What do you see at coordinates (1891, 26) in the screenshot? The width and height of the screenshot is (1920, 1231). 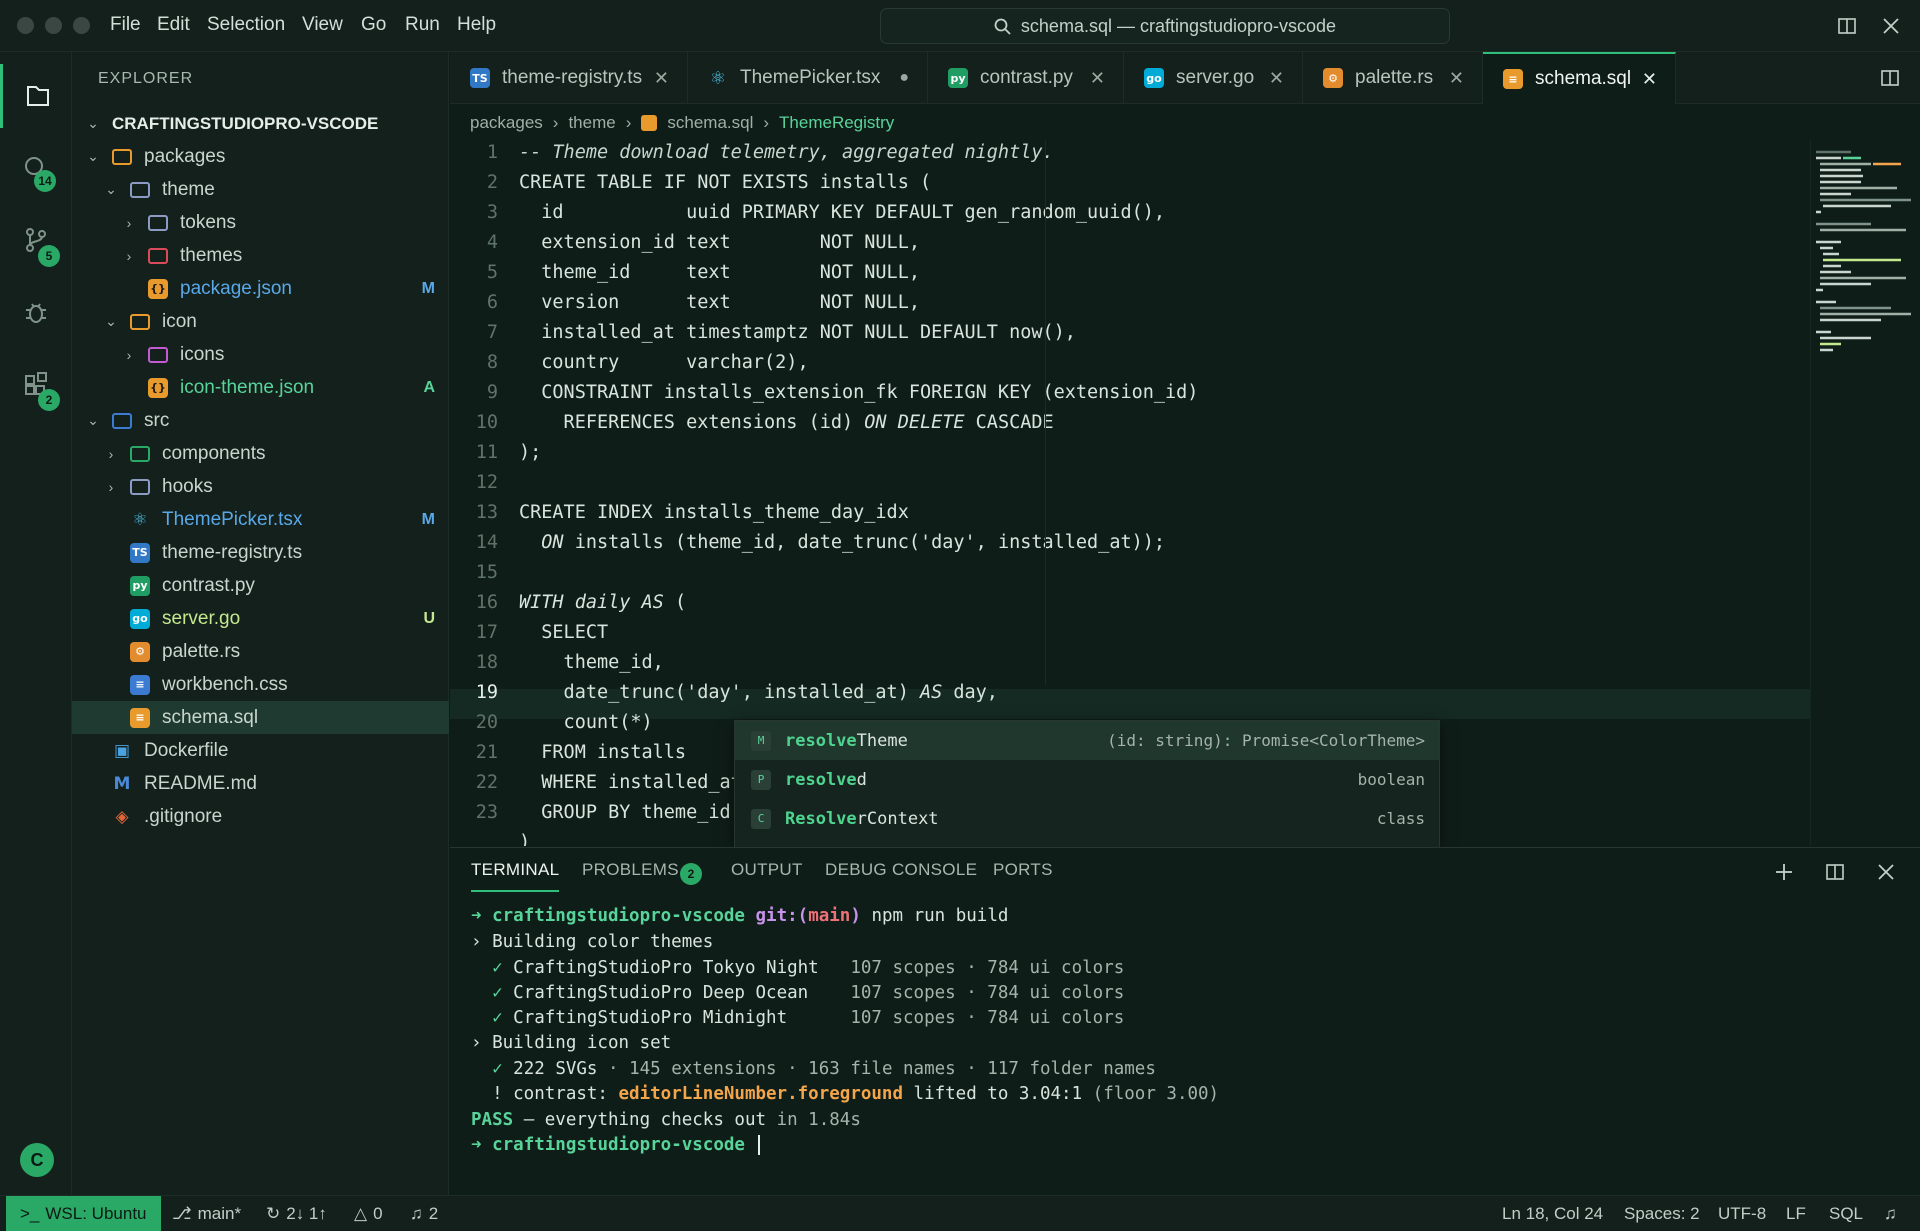 I see `close-icon` at bounding box center [1891, 26].